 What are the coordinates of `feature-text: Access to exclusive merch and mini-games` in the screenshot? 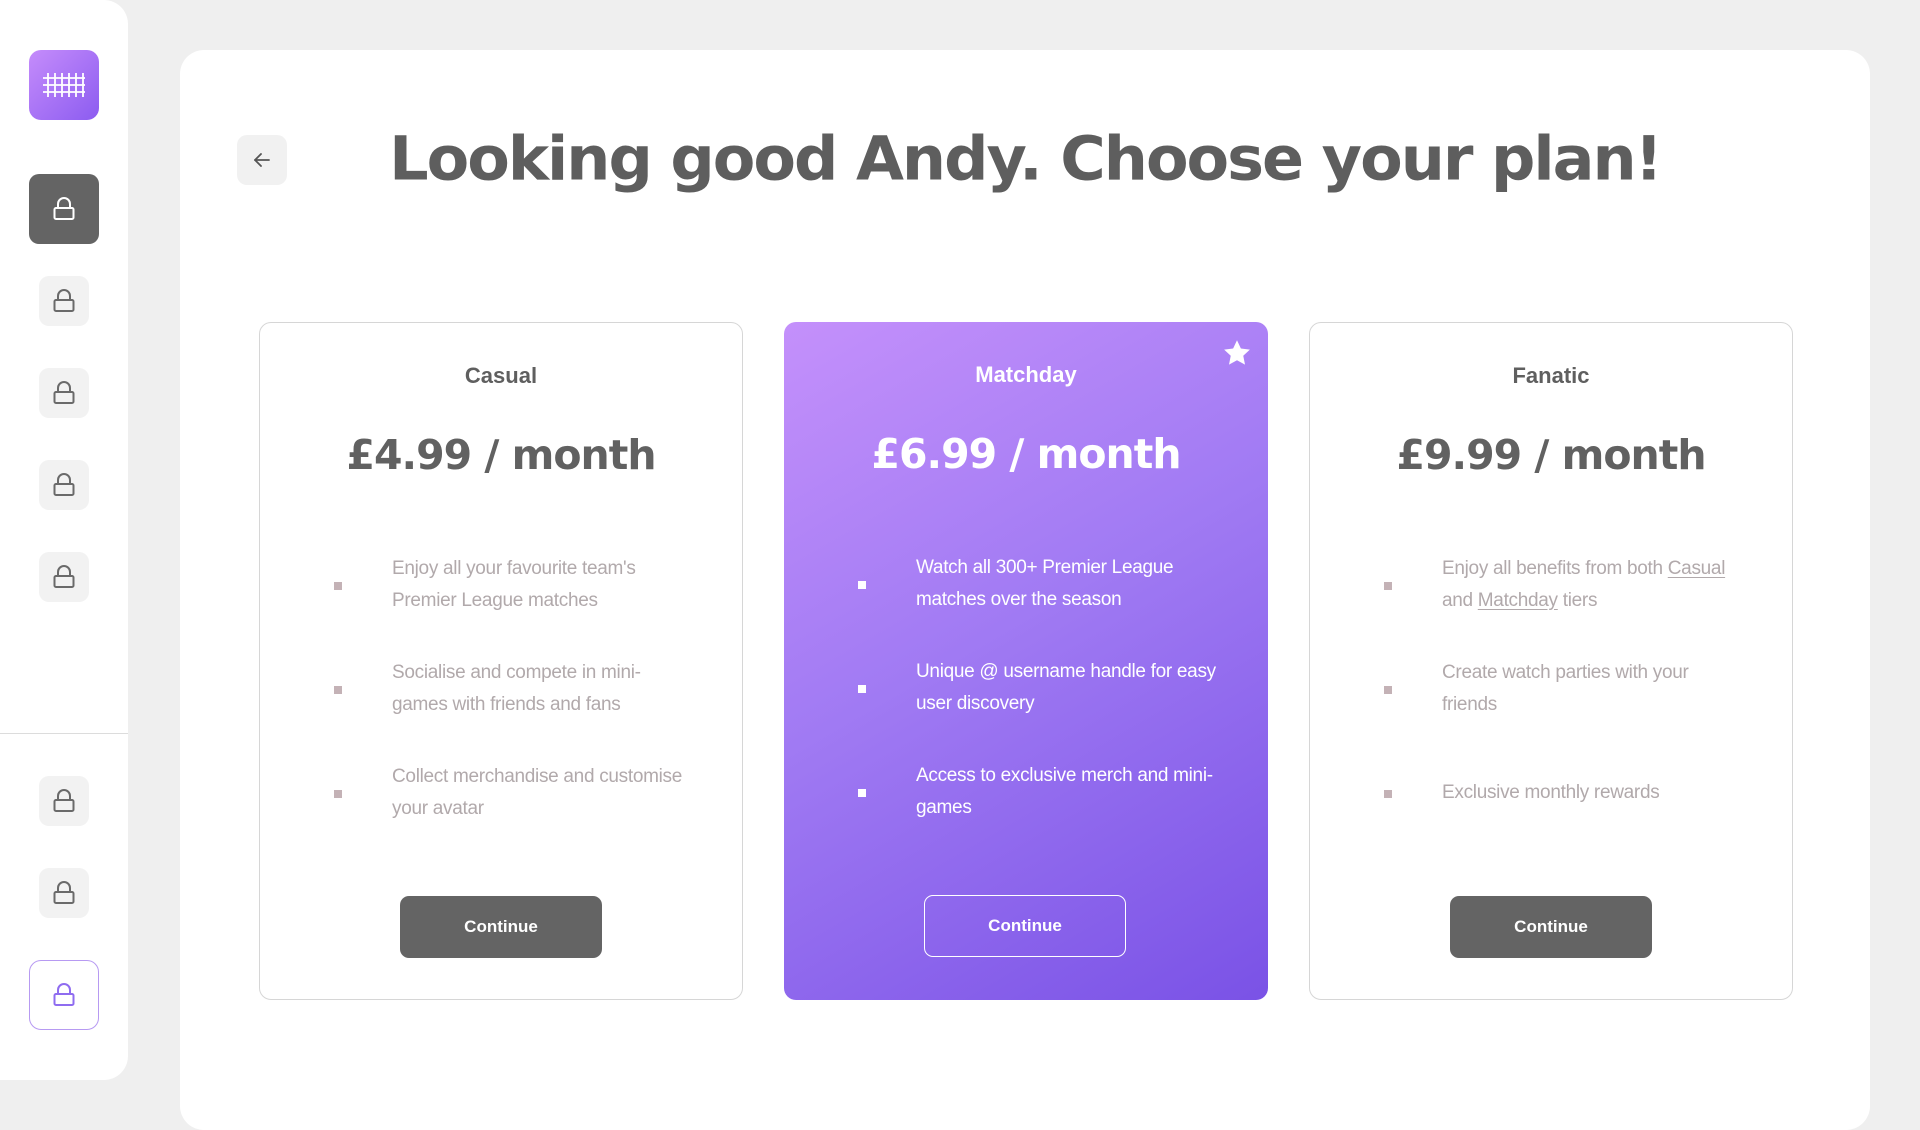 It's located at (1064, 791).